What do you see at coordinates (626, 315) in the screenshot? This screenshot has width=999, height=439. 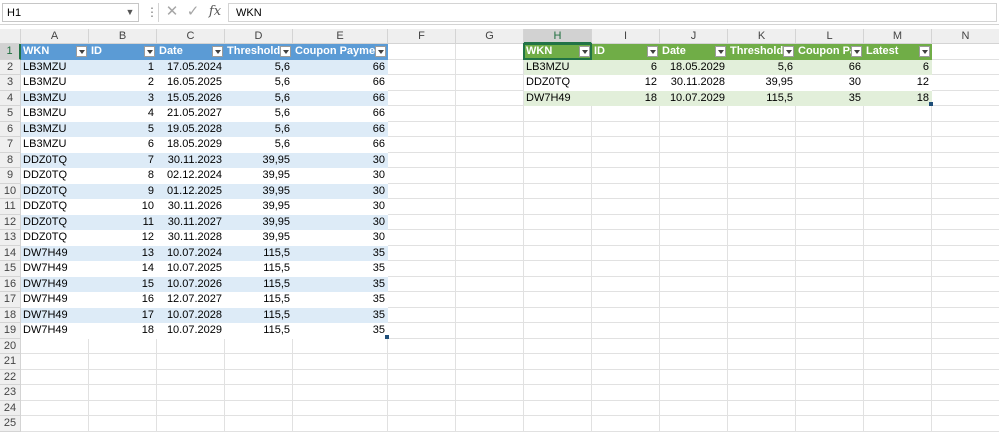 I see `cell-i18` at bounding box center [626, 315].